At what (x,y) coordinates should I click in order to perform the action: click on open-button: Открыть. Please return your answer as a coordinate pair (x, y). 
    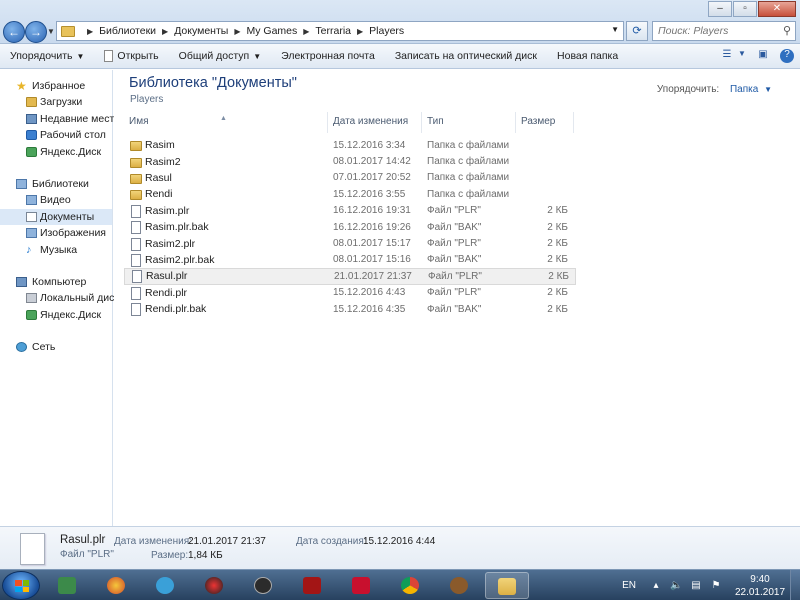
    Looking at the image, I should click on (131, 56).